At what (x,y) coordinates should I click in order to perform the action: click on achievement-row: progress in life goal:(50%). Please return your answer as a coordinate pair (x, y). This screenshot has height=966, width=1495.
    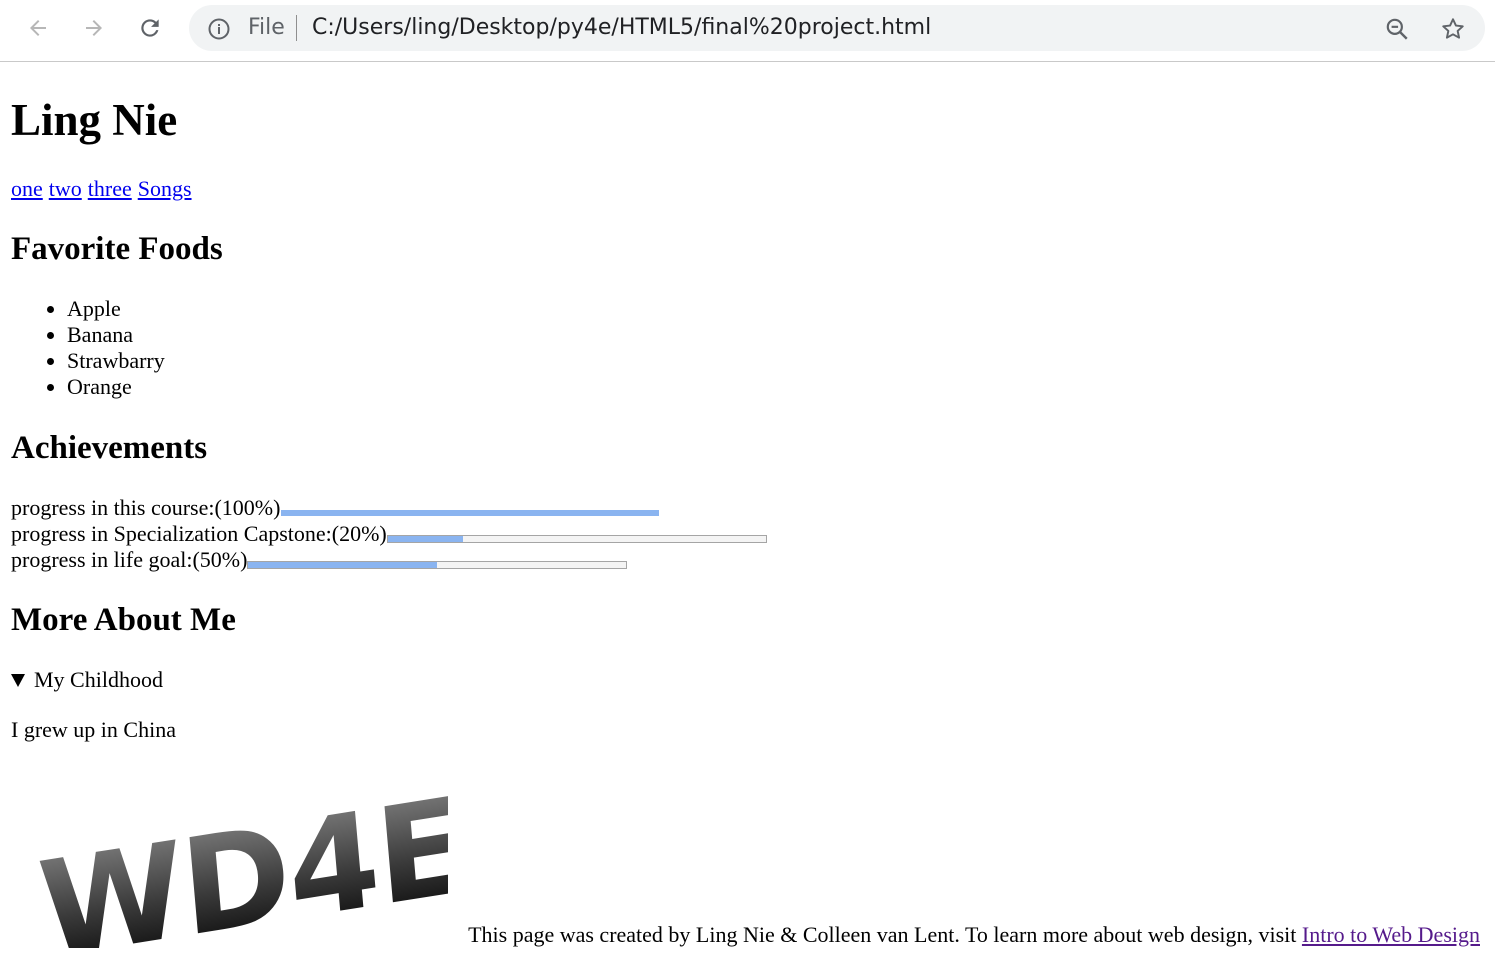
    Looking at the image, I should click on (389, 560).